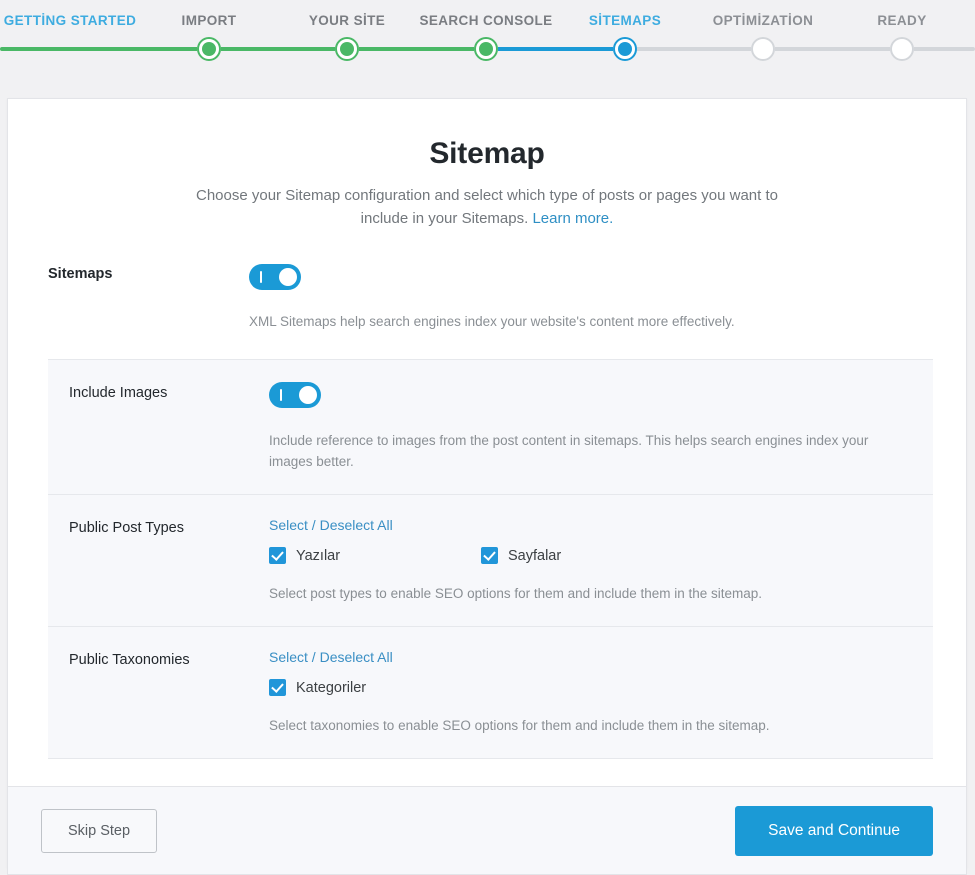 The width and height of the screenshot is (975, 875). What do you see at coordinates (581, 688) in the screenshot?
I see `taxonomies-checkbox-group: Kategoriler` at bounding box center [581, 688].